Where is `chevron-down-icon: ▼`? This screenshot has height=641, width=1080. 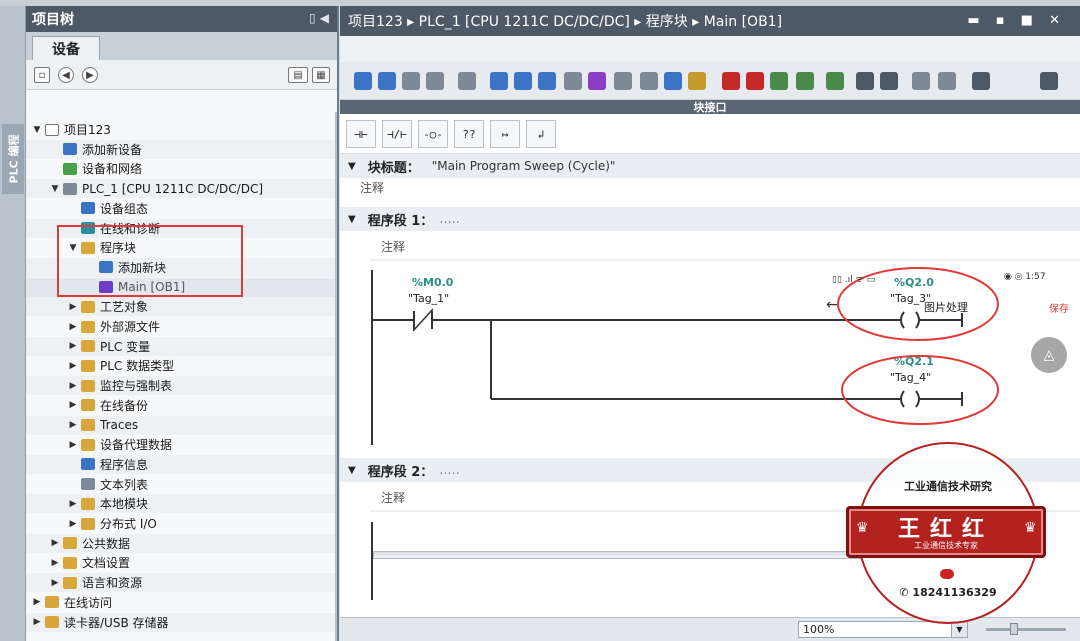 chevron-down-icon: ▼ is located at coordinates (959, 629).